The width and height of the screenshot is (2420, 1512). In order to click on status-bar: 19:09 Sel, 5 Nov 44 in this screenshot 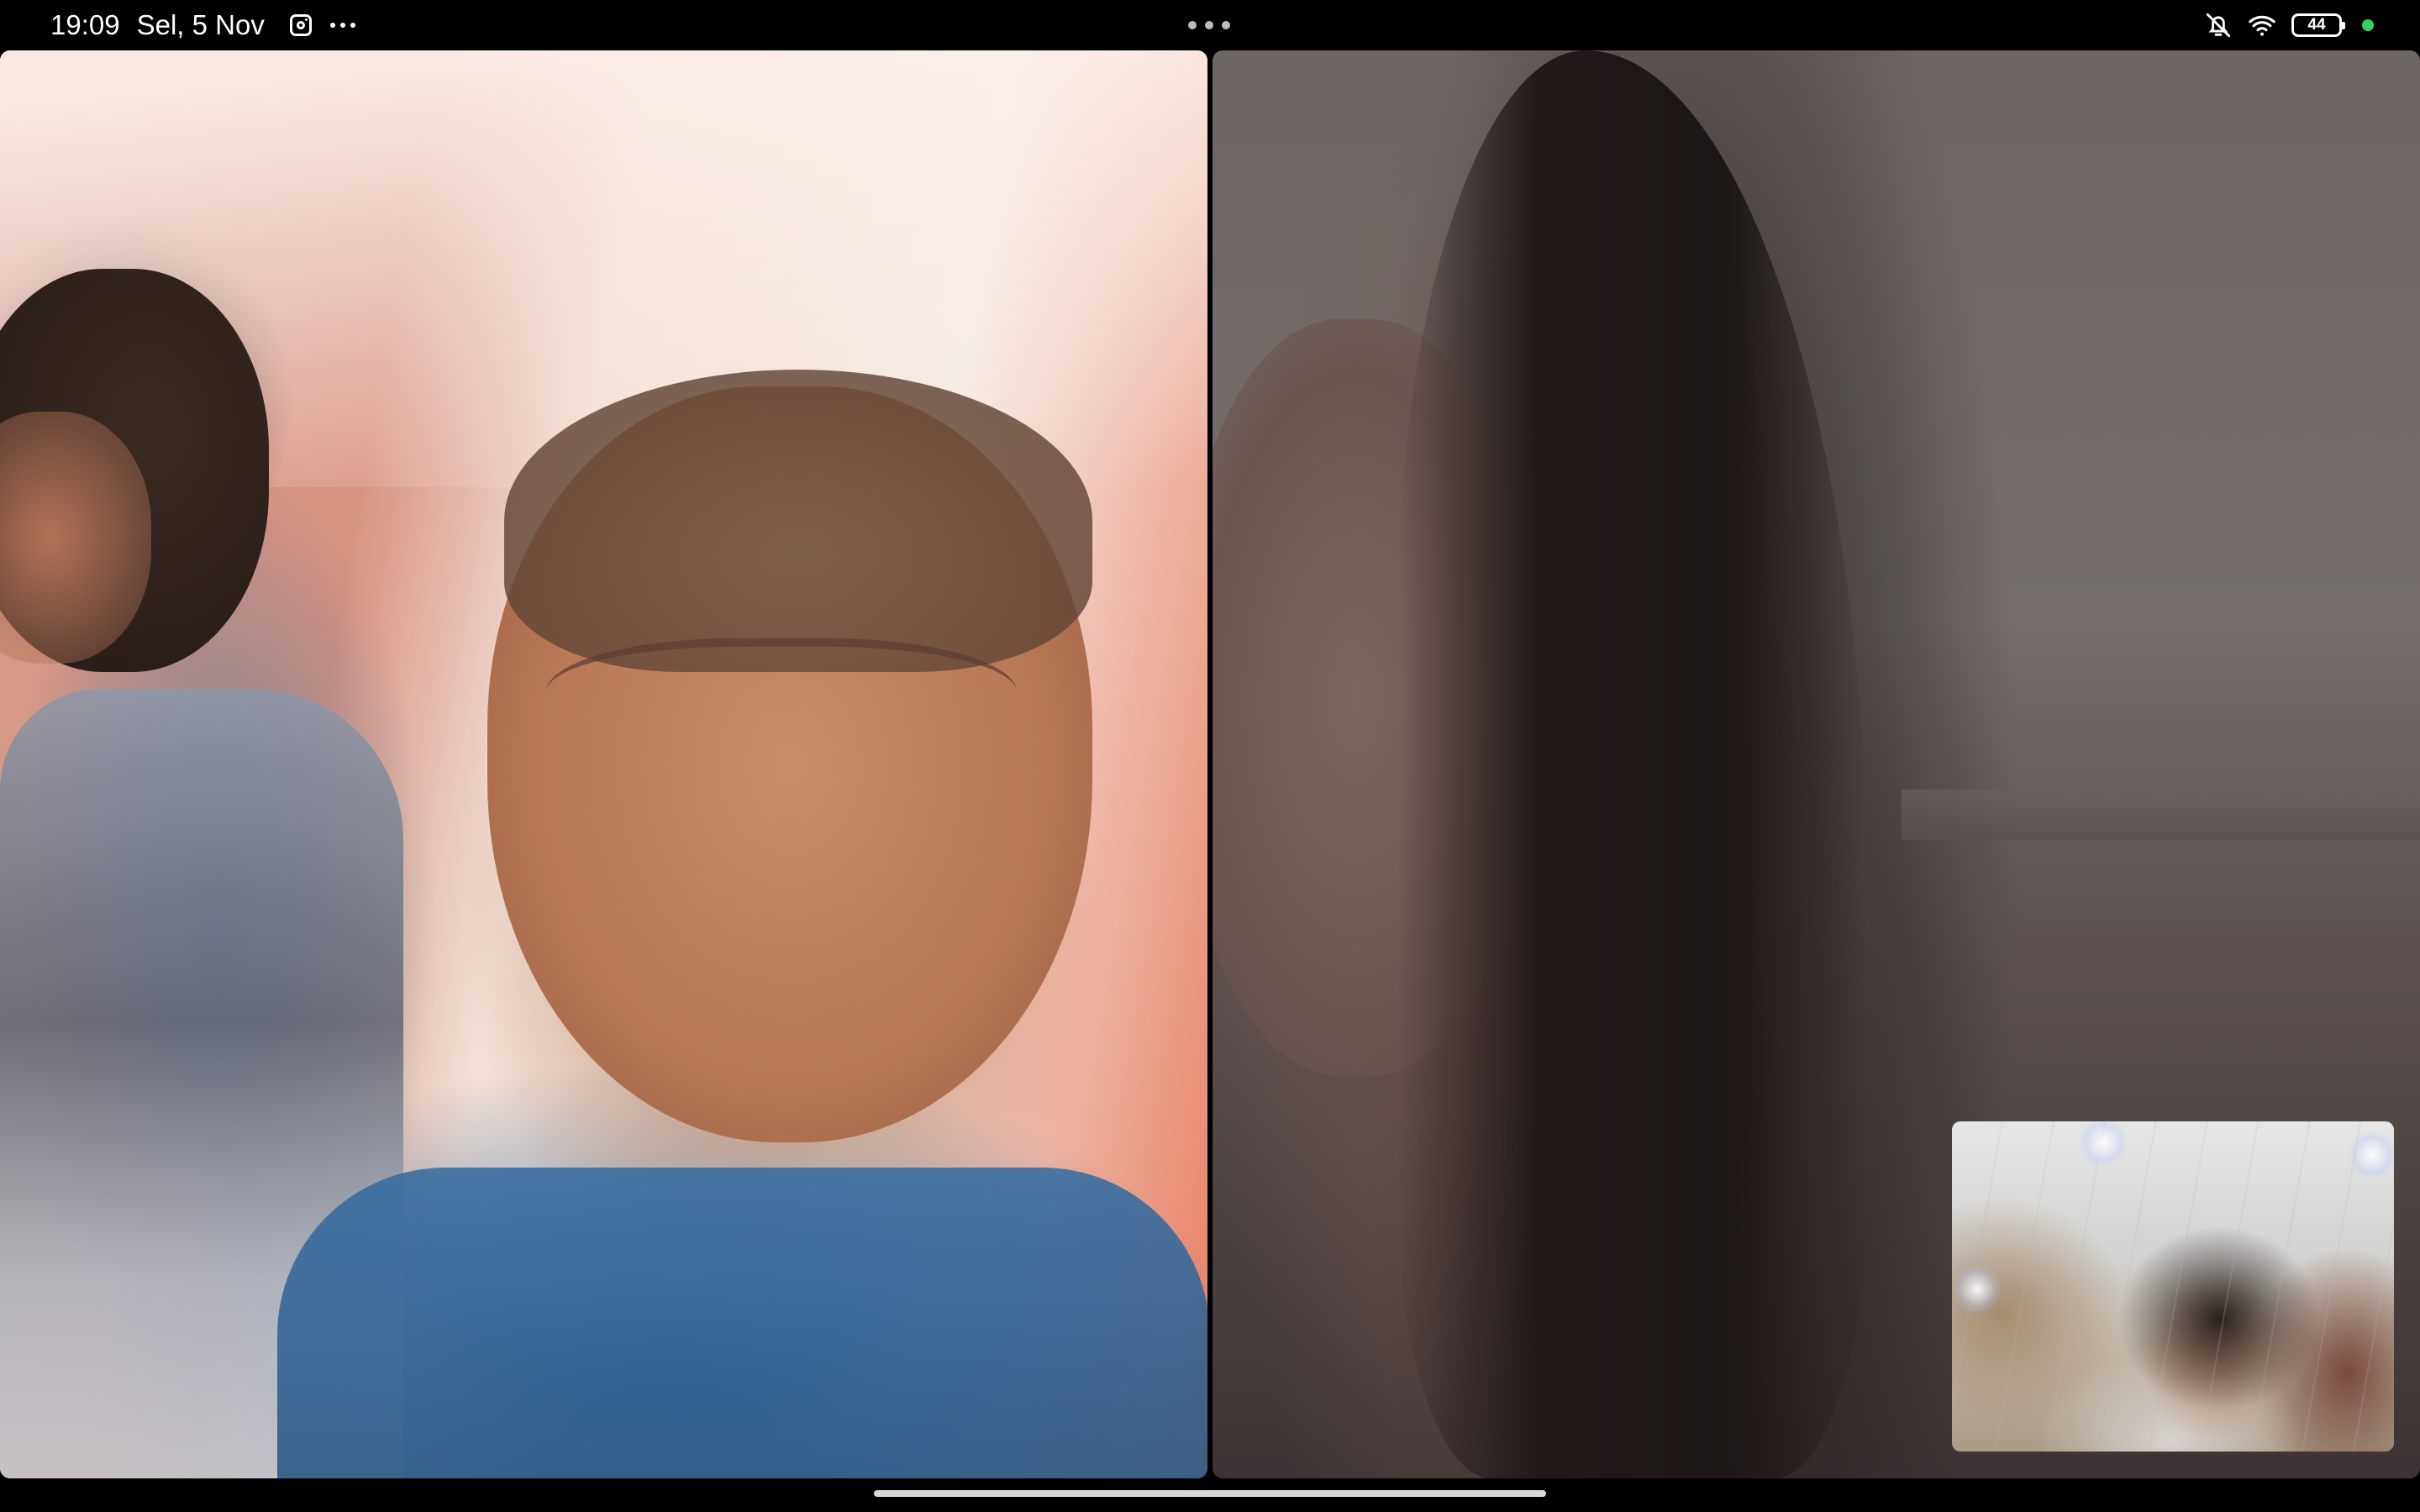, I will do `click(1210, 25)`.